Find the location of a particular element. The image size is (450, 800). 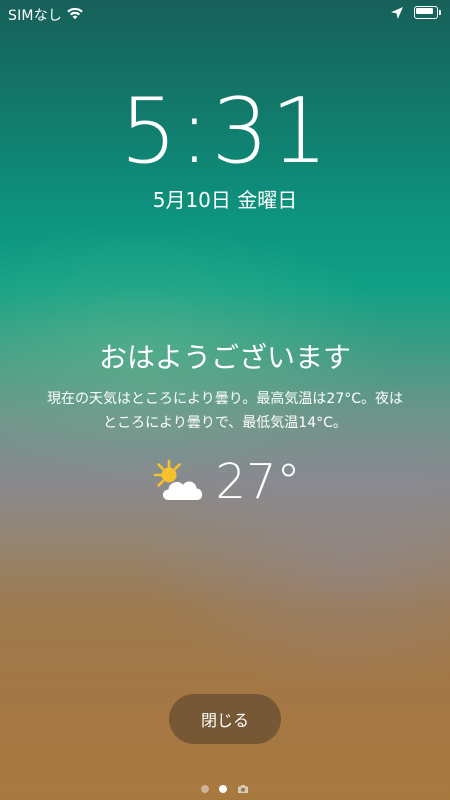

status-bar: SIMなし is located at coordinates (225, 14).